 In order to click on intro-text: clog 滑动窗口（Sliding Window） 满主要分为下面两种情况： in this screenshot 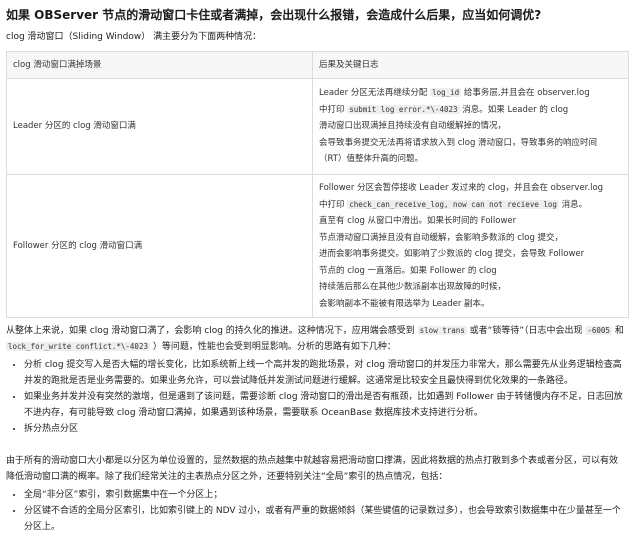, I will do `click(134, 37)`.